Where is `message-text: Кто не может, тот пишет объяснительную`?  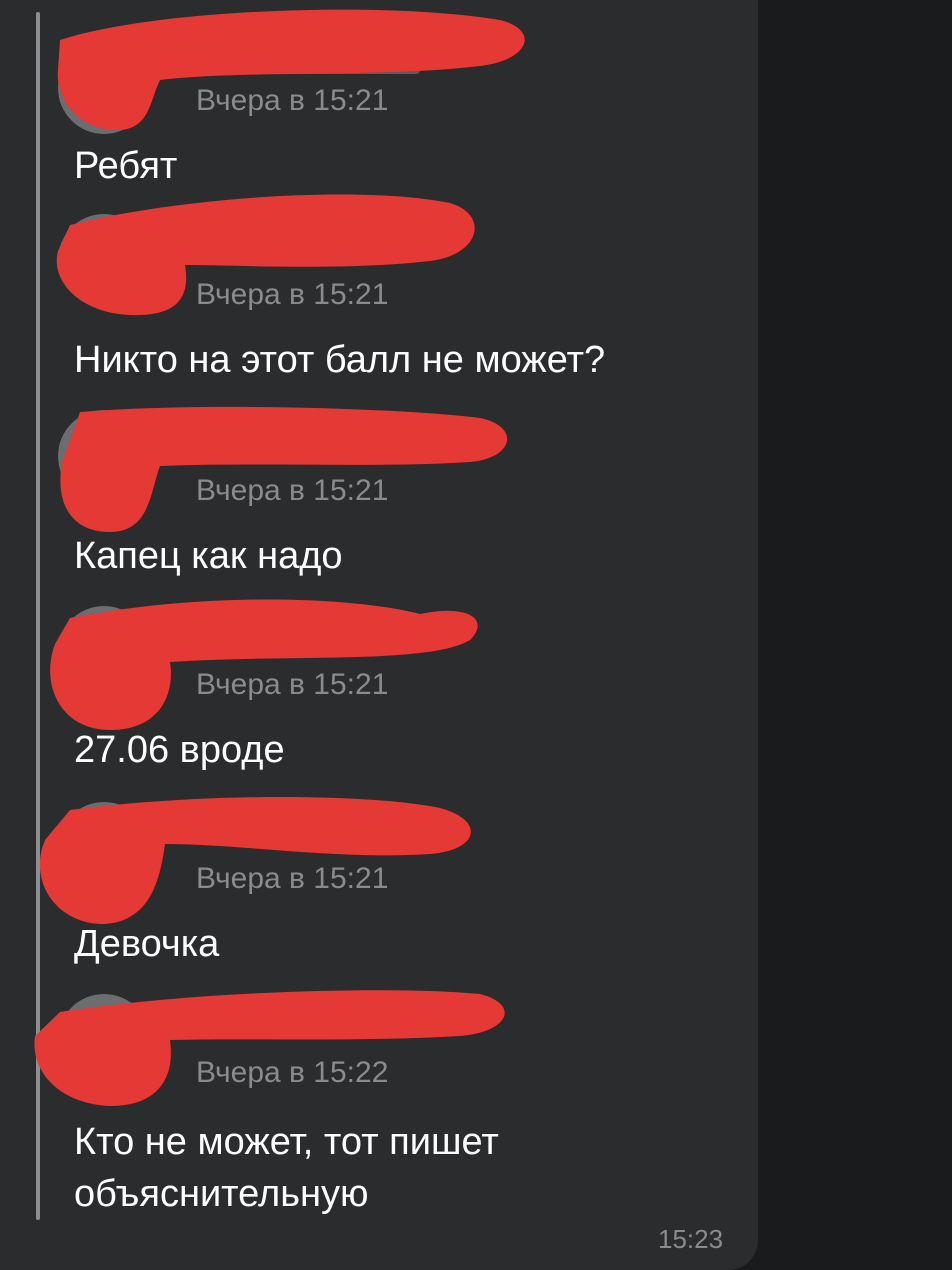
message-text: Кто не может, тот пишет объяснительную is located at coordinates (286, 1168).